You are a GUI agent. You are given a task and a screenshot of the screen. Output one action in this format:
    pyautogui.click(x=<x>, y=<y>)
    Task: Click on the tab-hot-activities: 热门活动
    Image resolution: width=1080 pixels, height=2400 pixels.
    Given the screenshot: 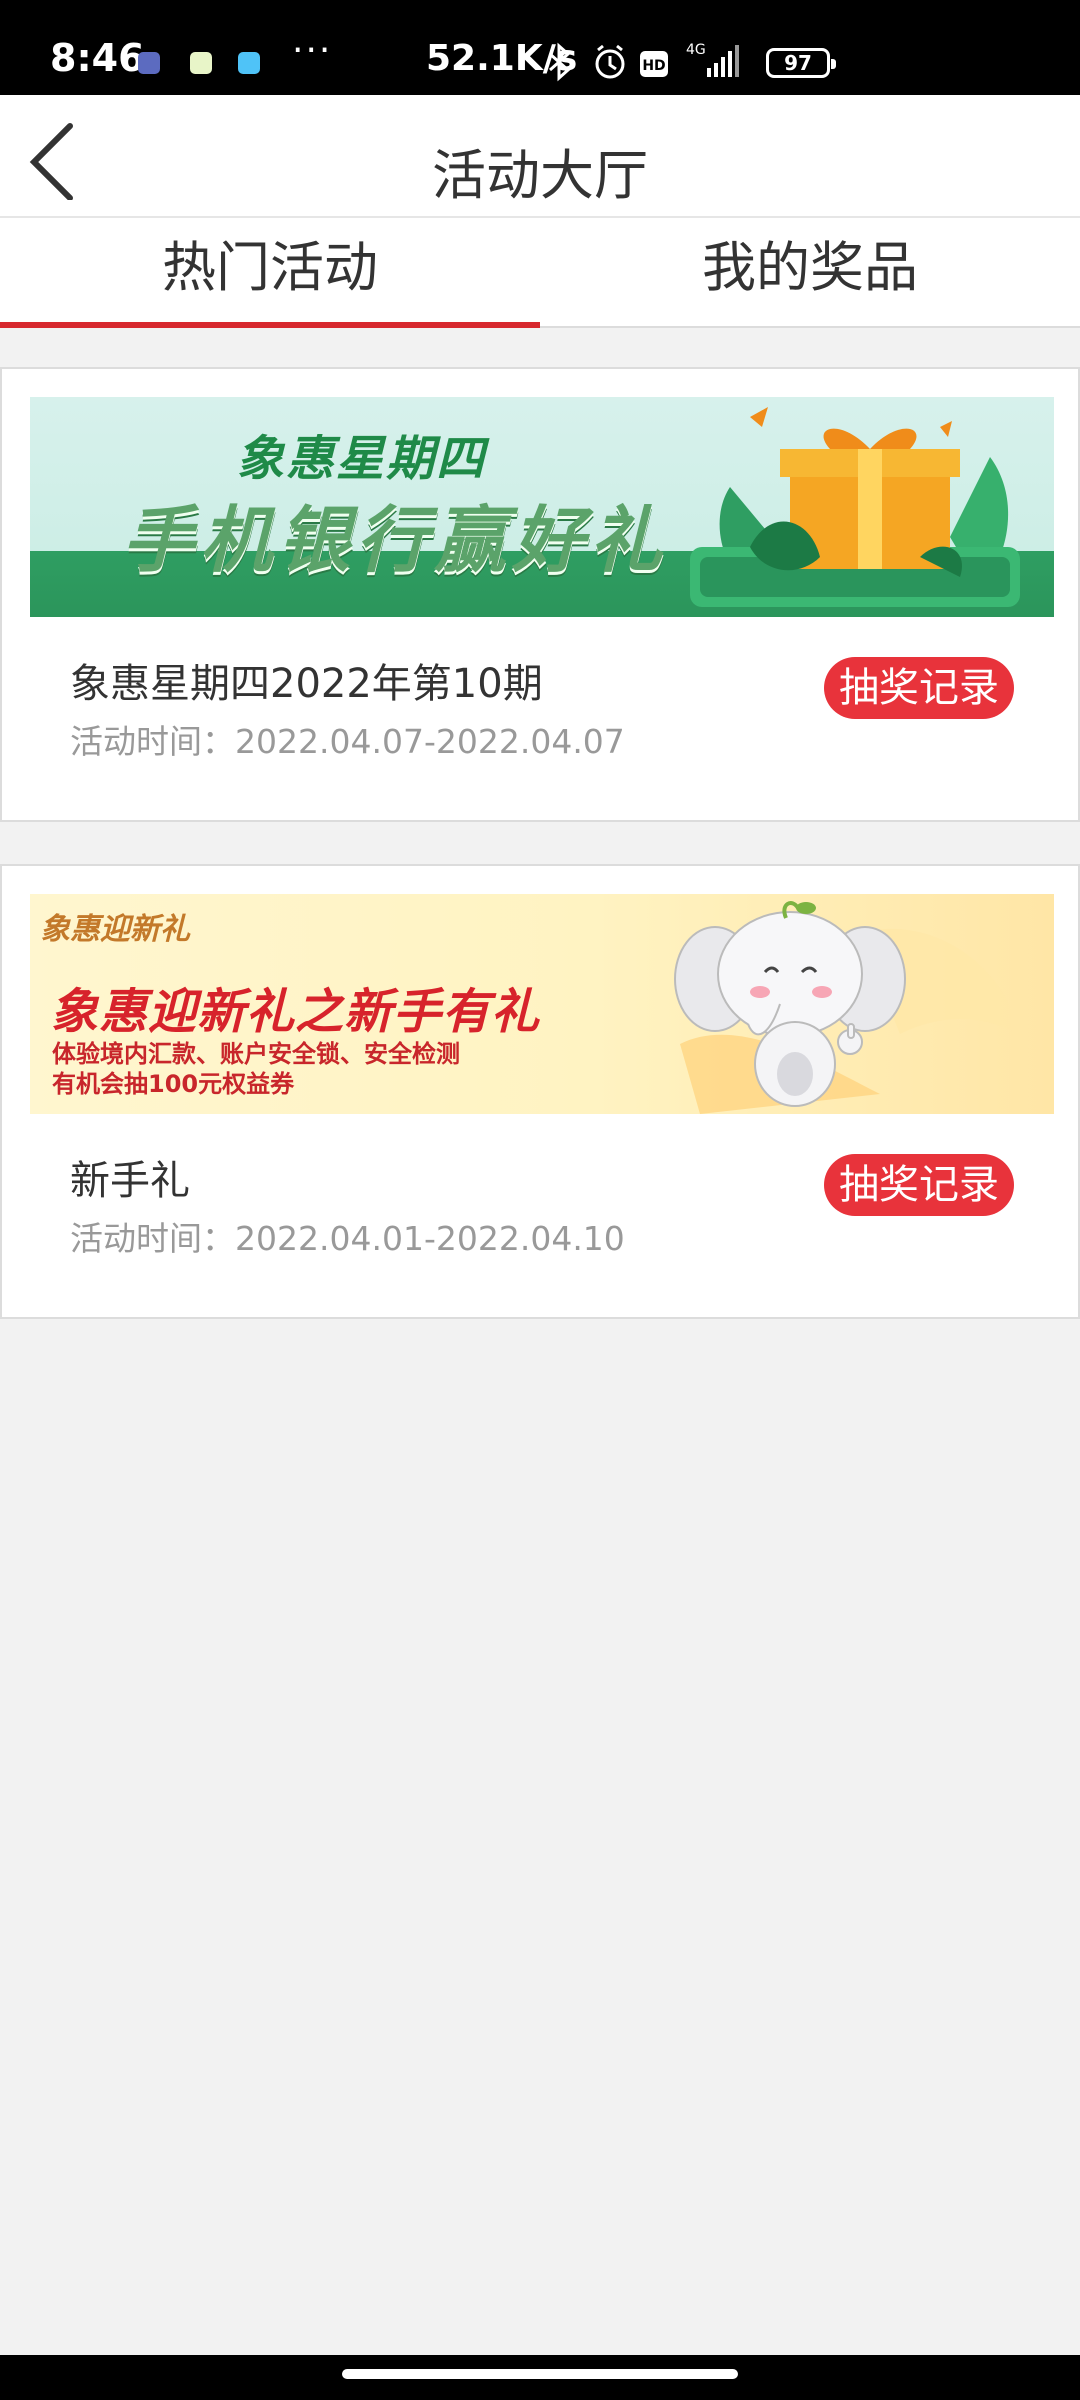 What is the action you would take?
    pyautogui.click(x=270, y=273)
    